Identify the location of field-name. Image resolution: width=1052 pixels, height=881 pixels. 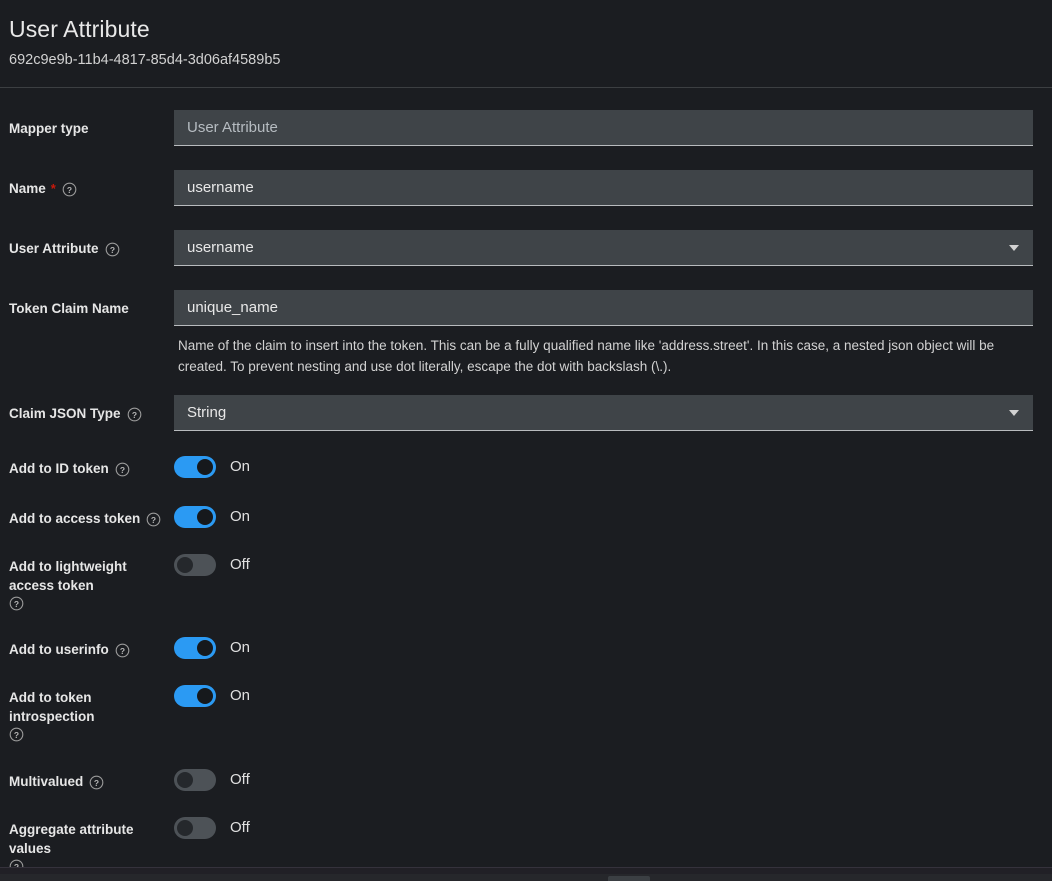
(613, 188).